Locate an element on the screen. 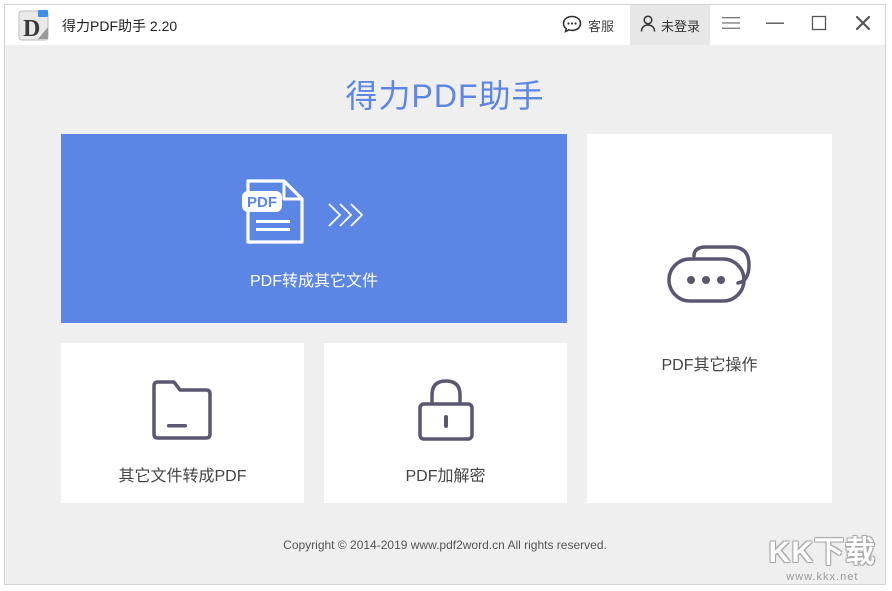  other-to-pdf-card: 其它文件转成PDF is located at coordinates (182, 423).